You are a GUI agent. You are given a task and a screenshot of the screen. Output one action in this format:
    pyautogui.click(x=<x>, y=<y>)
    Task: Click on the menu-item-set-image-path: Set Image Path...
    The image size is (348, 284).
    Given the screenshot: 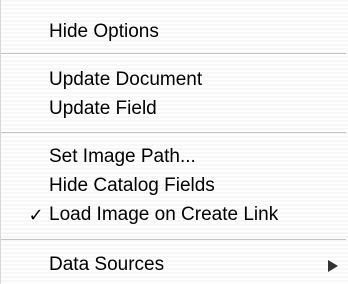 What is the action you would take?
    pyautogui.click(x=173, y=157)
    